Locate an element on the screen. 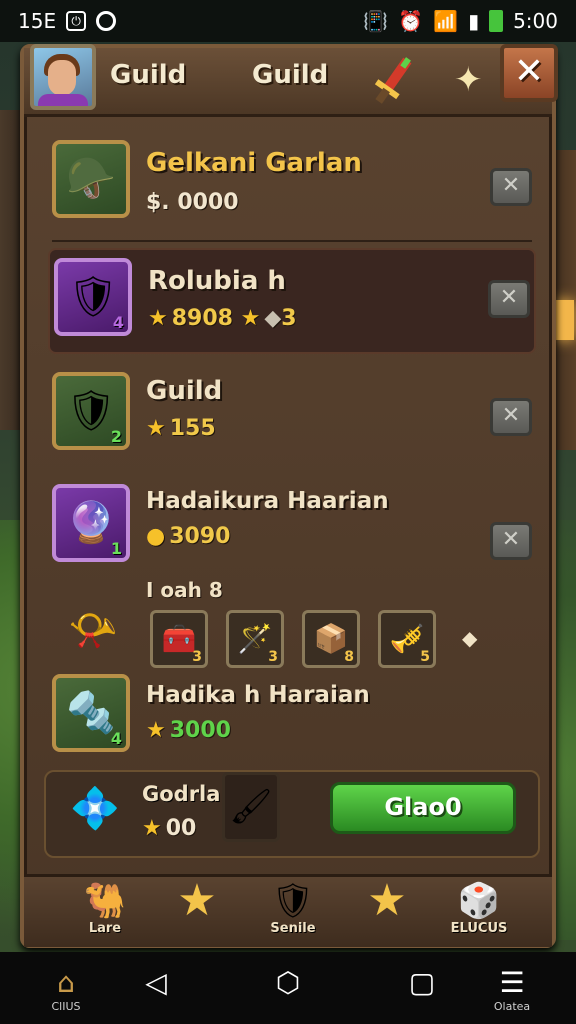  item-name: Guild is located at coordinates (184, 391).